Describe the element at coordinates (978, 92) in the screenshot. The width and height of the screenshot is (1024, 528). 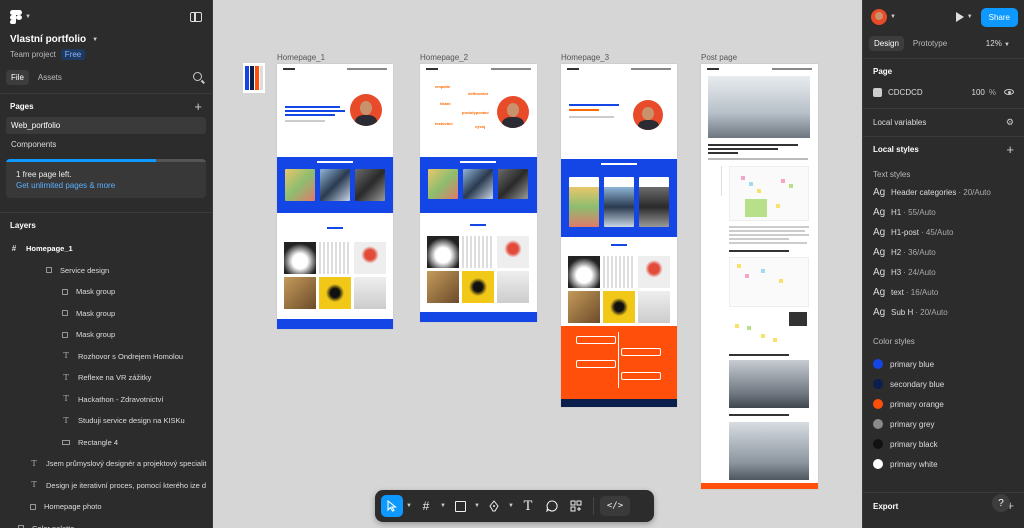
I see `page-opacity: 100` at that location.